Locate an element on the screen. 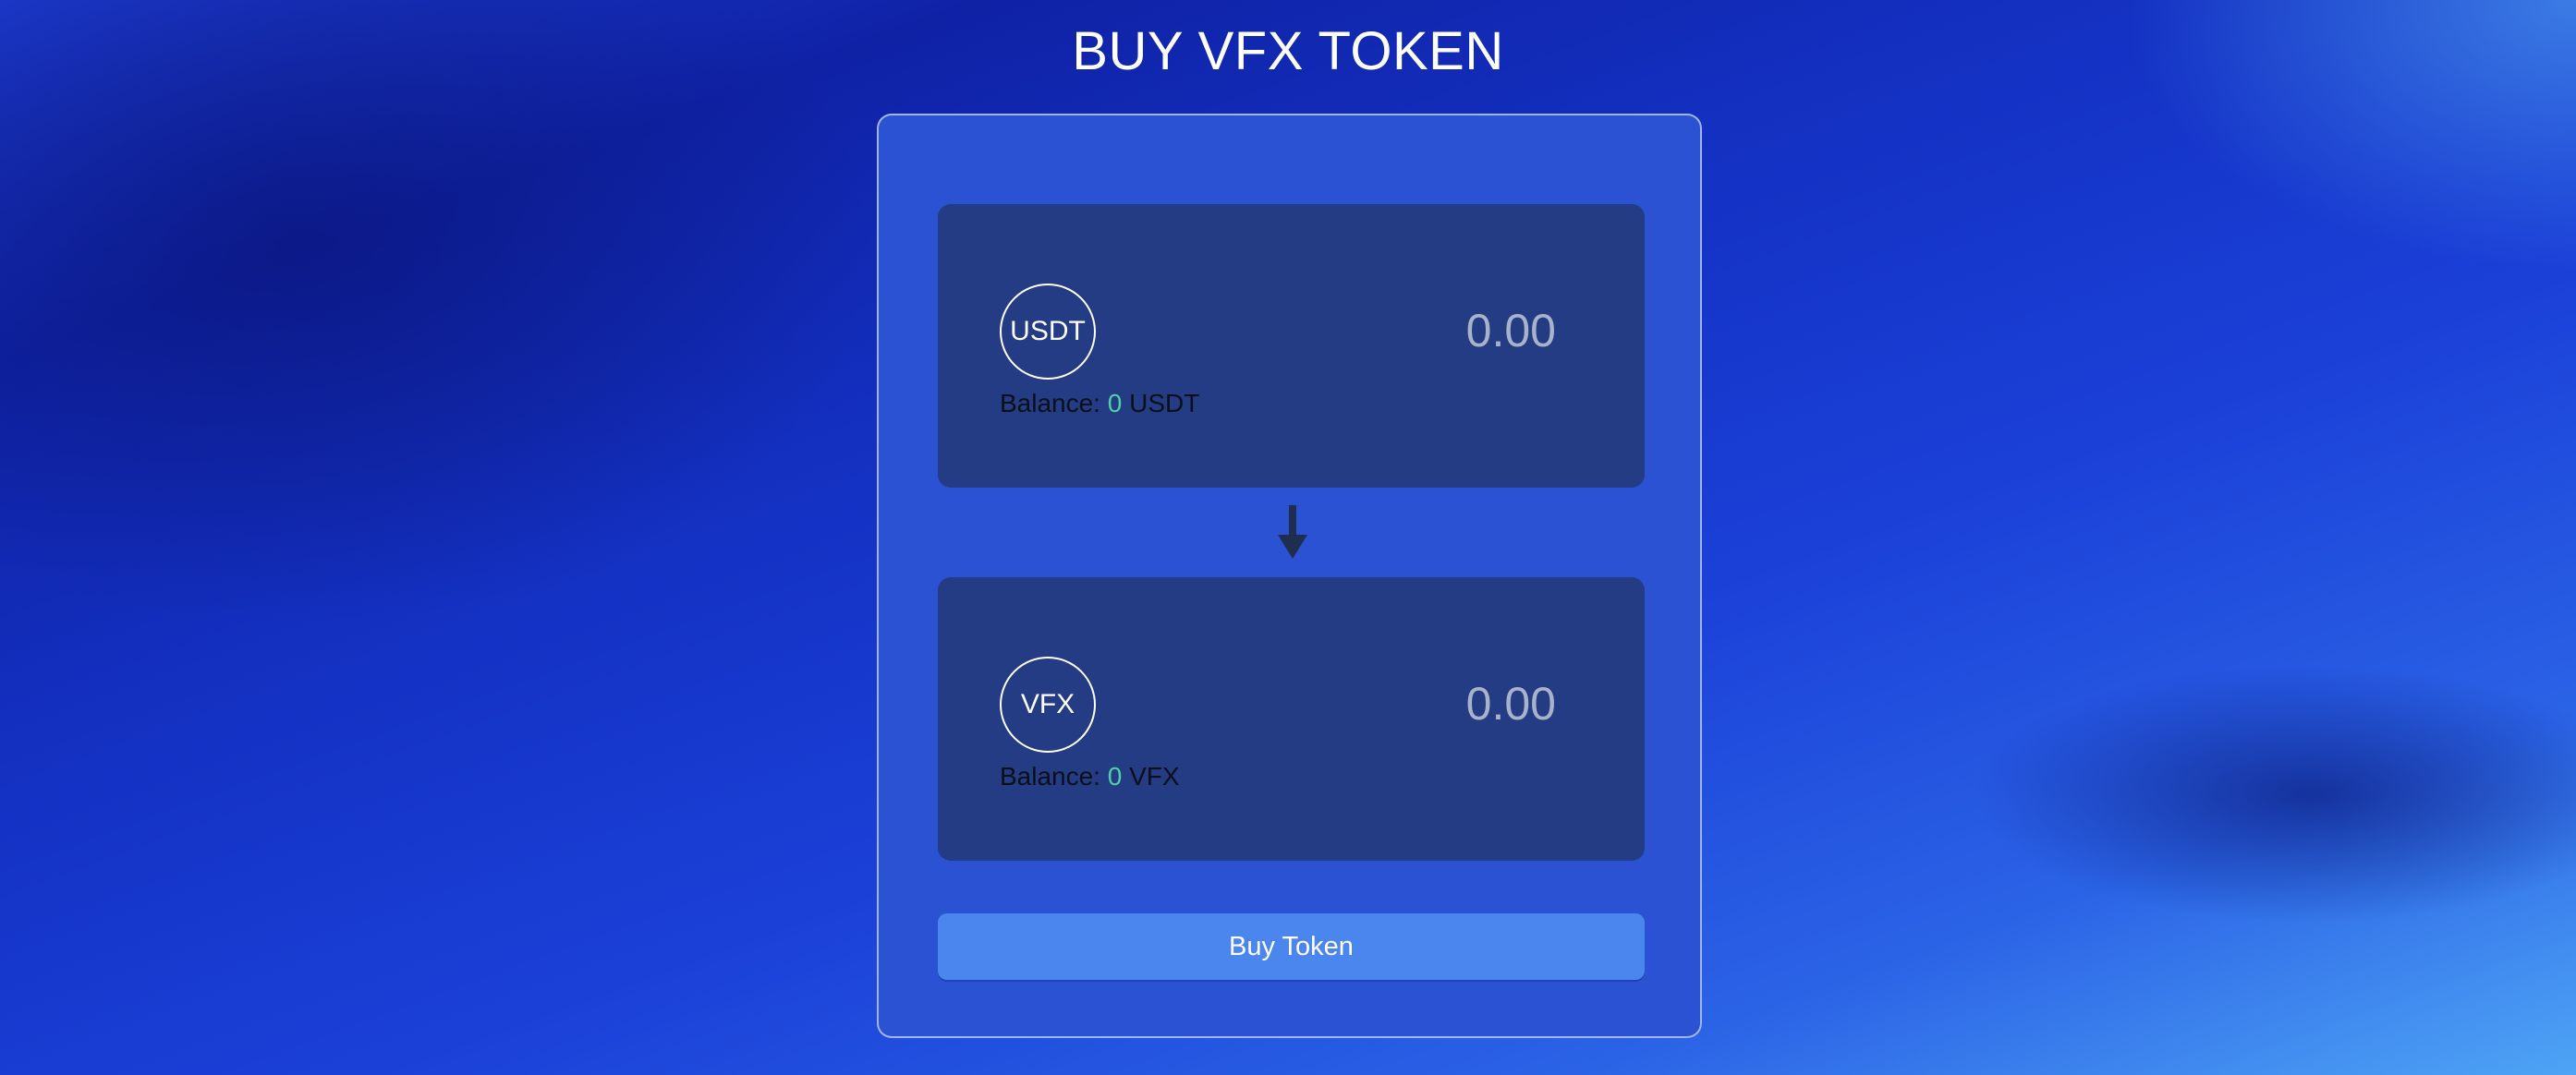 This screenshot has width=2576, height=1075. page-title: BUY VFX TOKEN is located at coordinates (1288, 51).